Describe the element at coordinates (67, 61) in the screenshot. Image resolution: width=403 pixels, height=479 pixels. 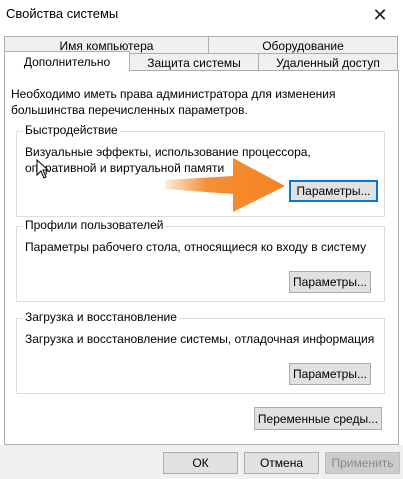
I see `tab-advanced: Дополнительно` at that location.